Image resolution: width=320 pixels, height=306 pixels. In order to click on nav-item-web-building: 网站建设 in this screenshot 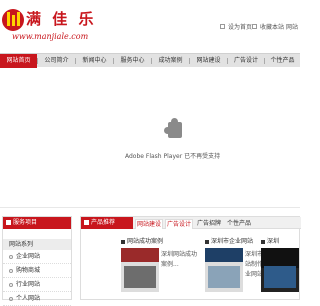, I will do `click(208, 61)`.